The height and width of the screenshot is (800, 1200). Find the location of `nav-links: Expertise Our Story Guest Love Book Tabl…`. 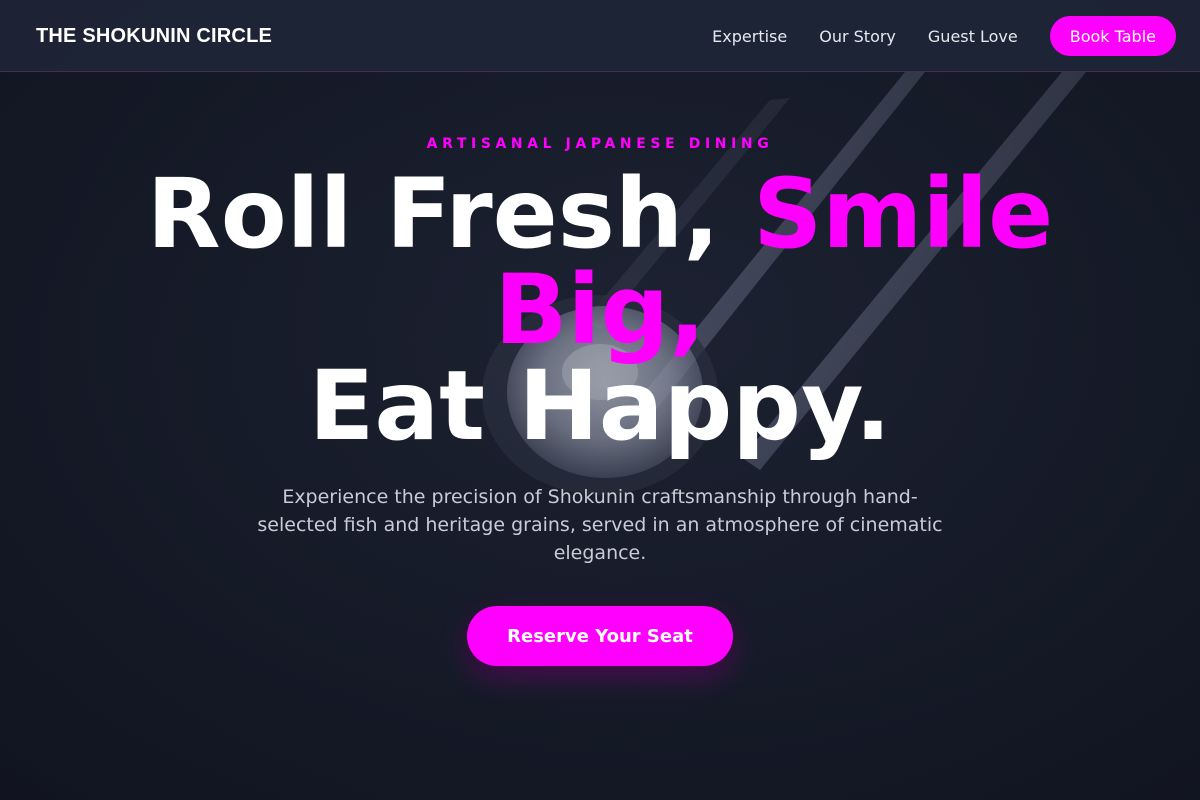

nav-links: Expertise Our Story Guest Love Book Tabl… is located at coordinates (944, 36).